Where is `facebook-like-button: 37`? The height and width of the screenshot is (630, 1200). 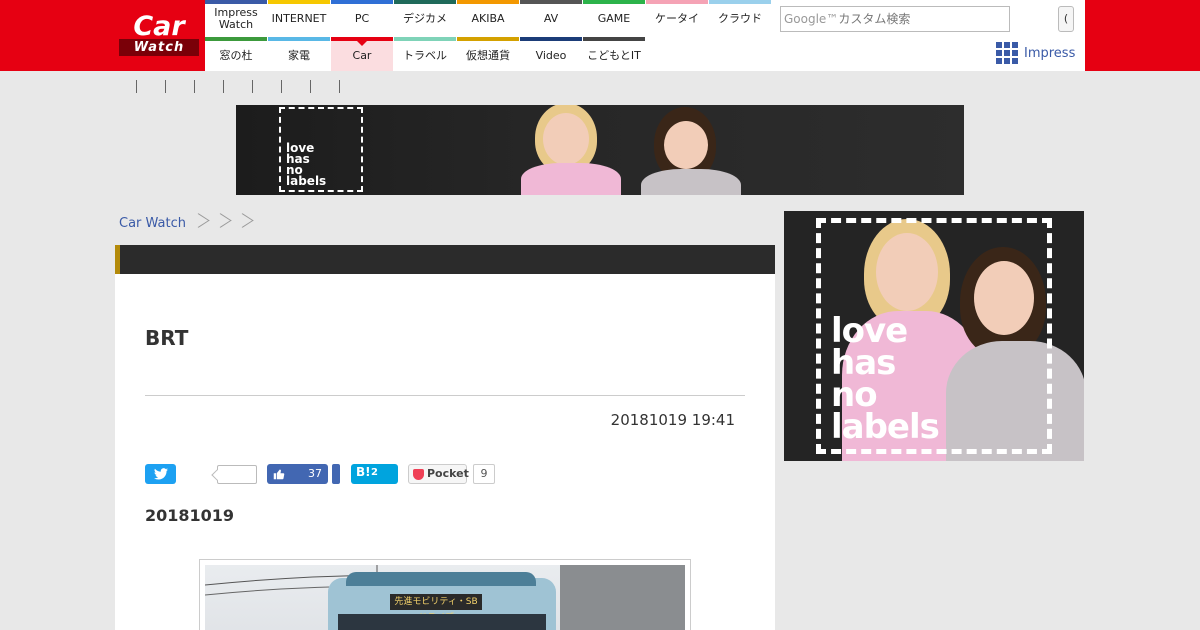 facebook-like-button: 37 is located at coordinates (297, 474).